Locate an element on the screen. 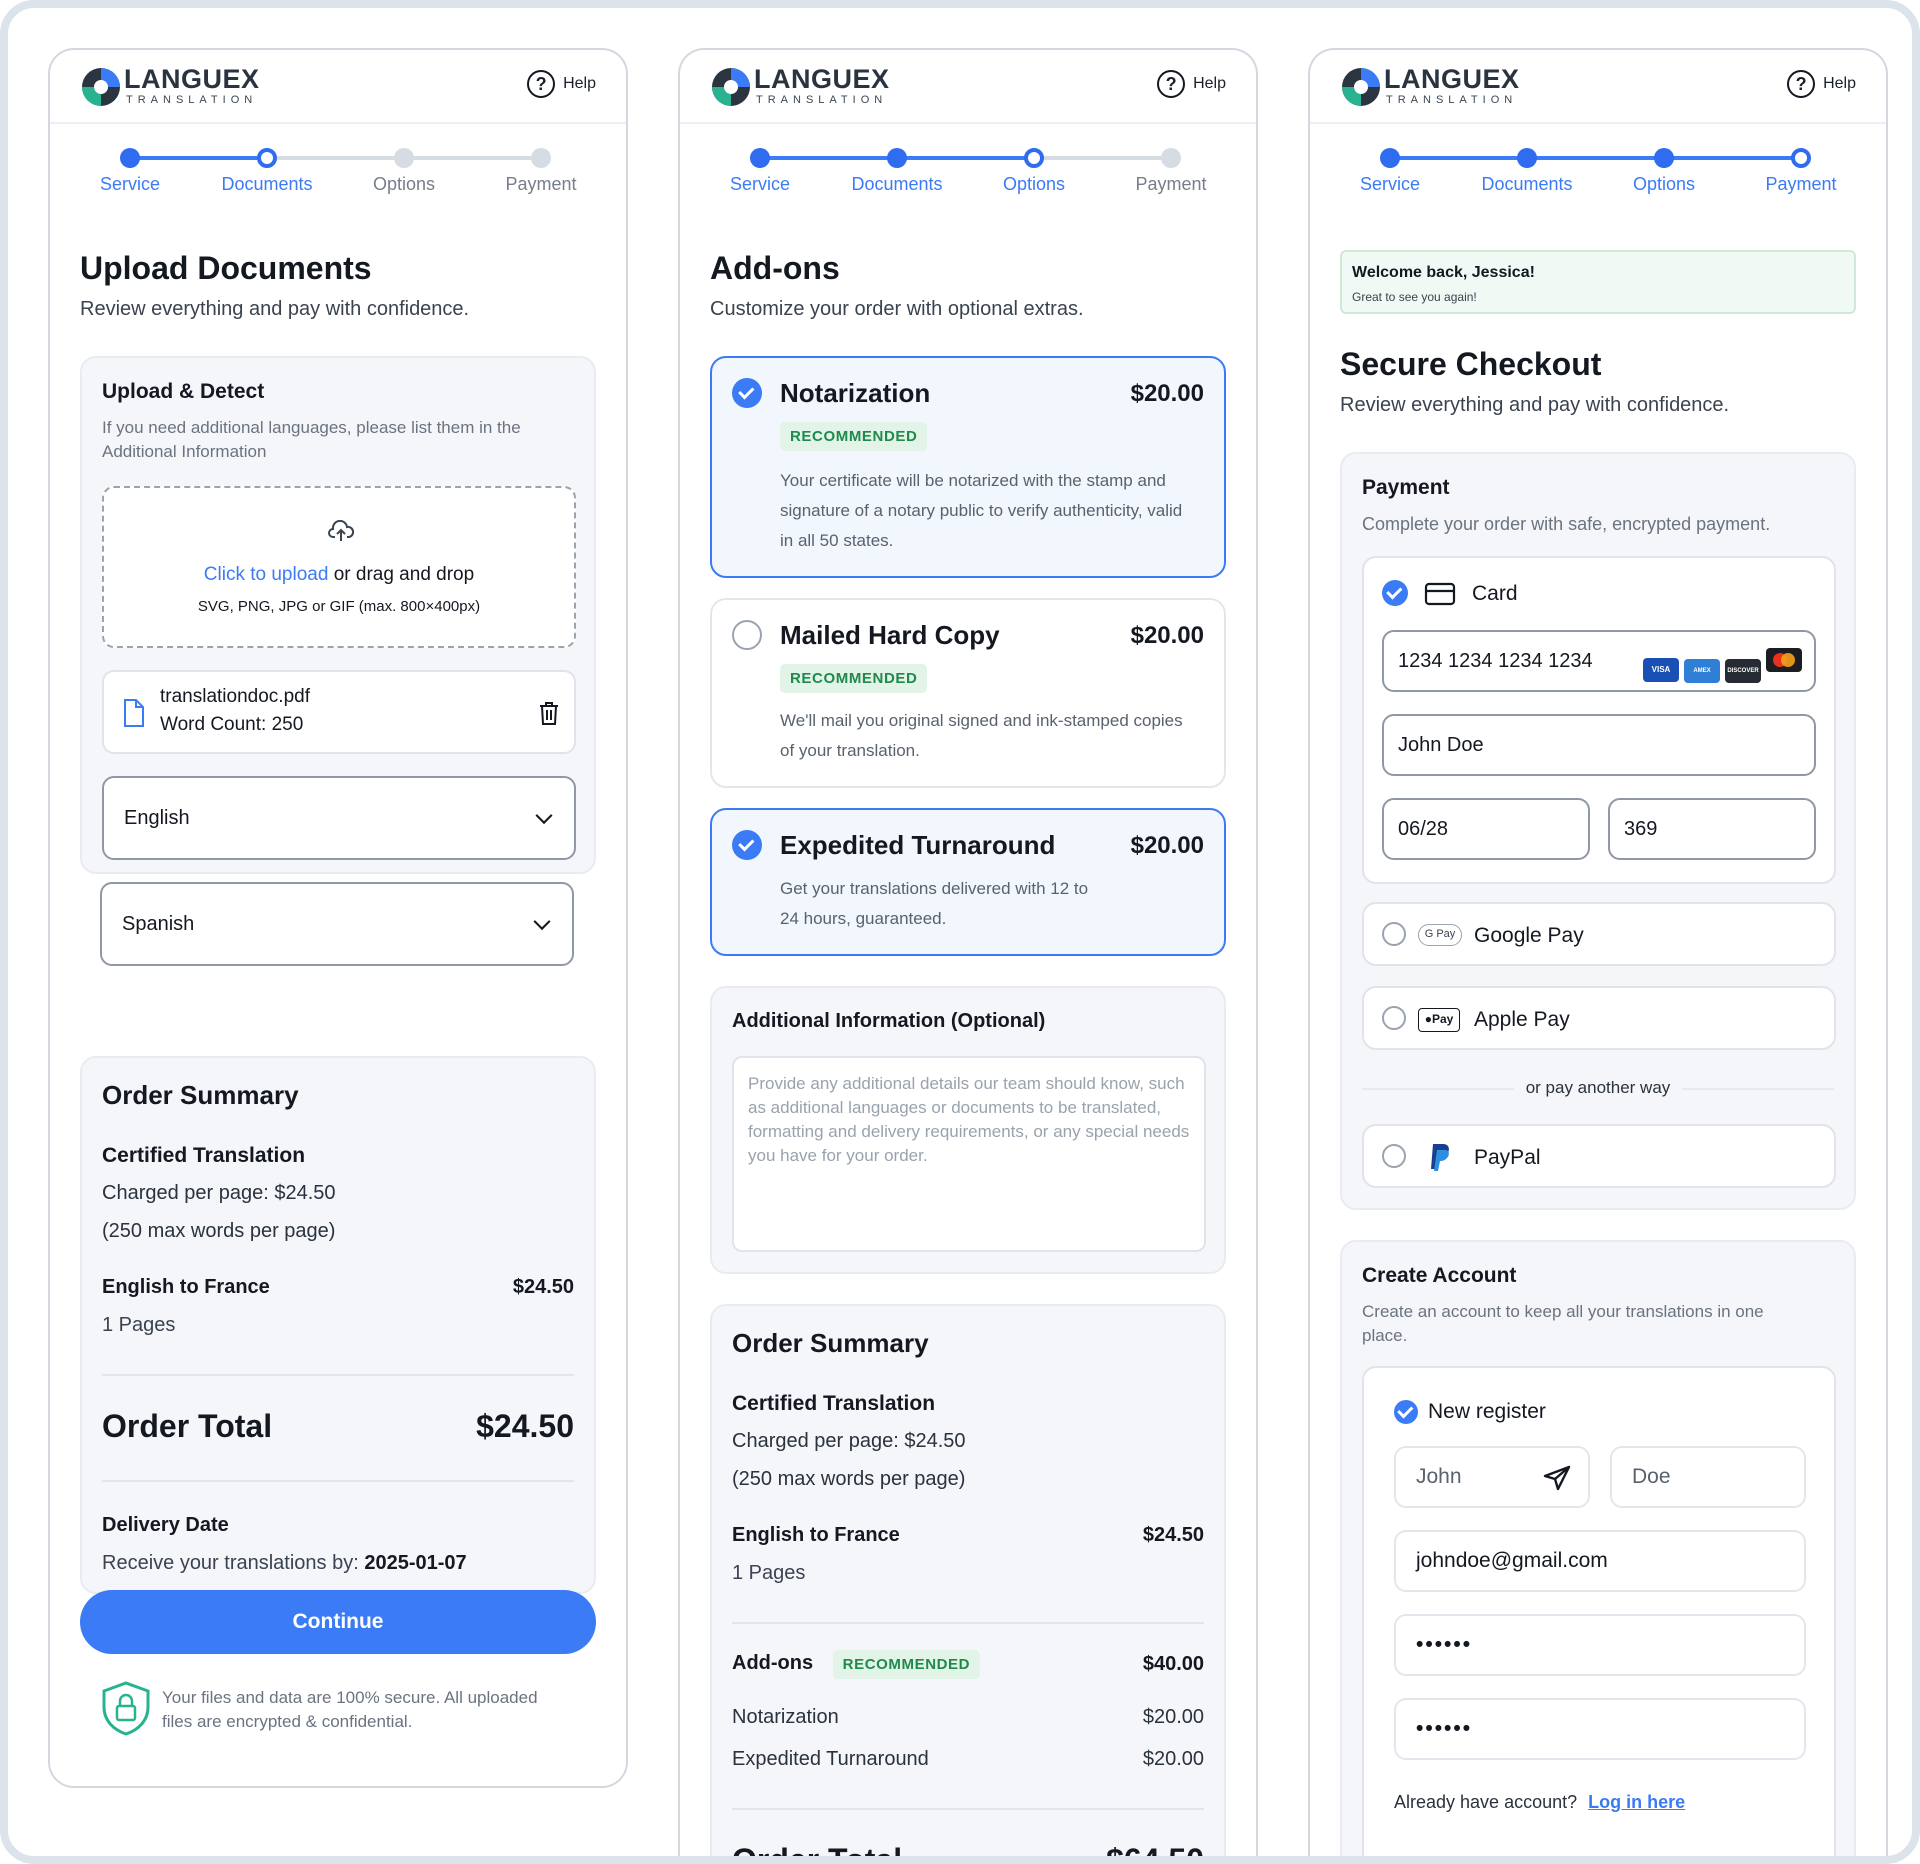 The height and width of the screenshot is (1864, 1920). paypal-icon is located at coordinates (1440, 1157).